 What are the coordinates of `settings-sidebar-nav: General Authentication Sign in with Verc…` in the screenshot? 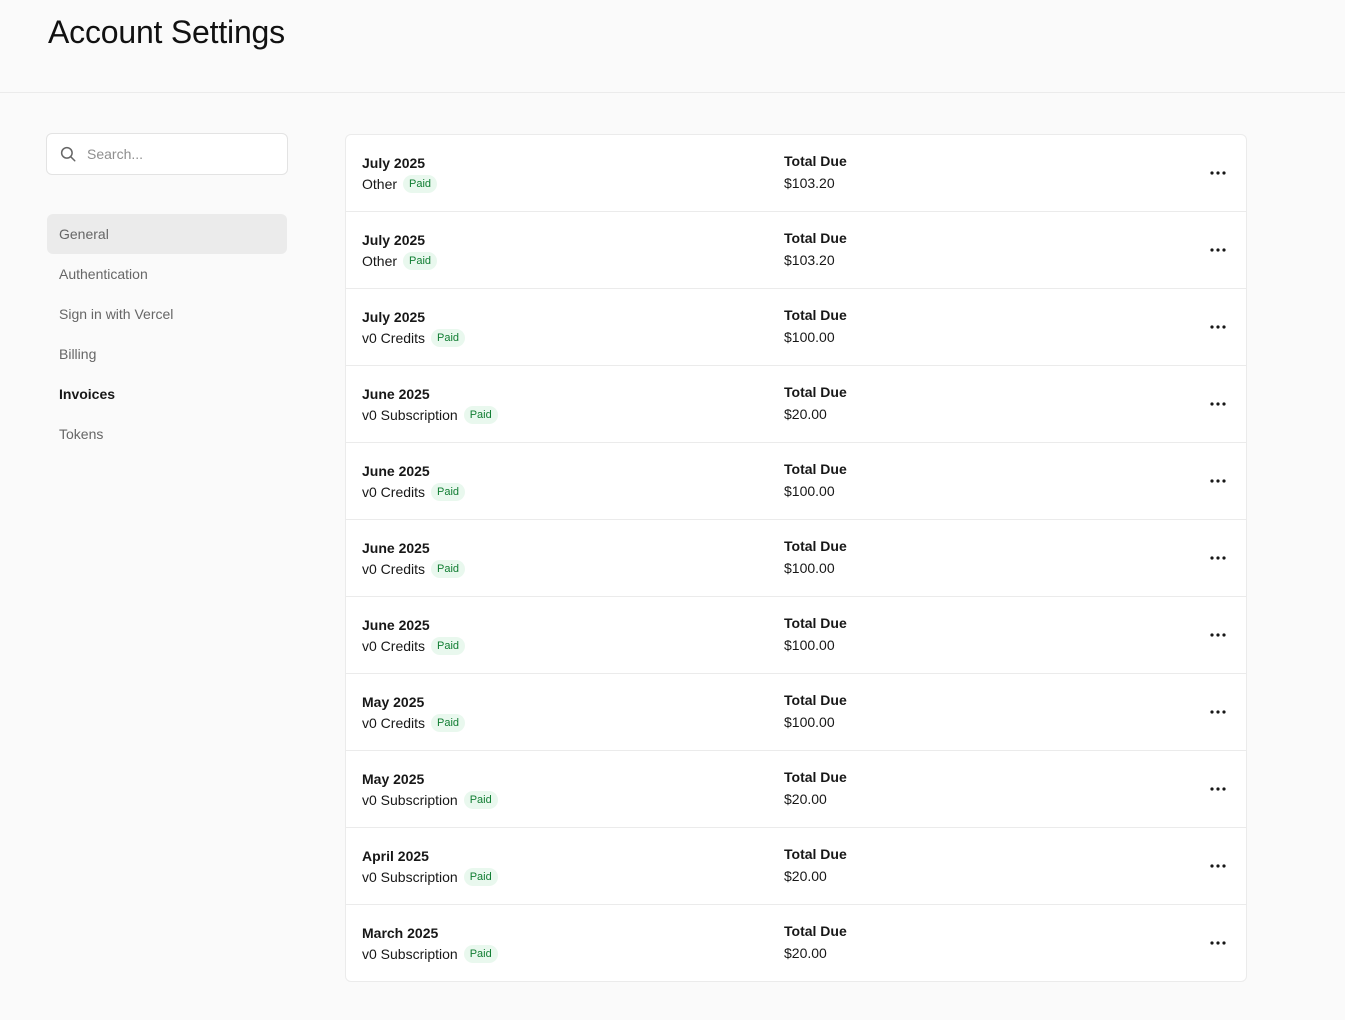 It's located at (167, 334).